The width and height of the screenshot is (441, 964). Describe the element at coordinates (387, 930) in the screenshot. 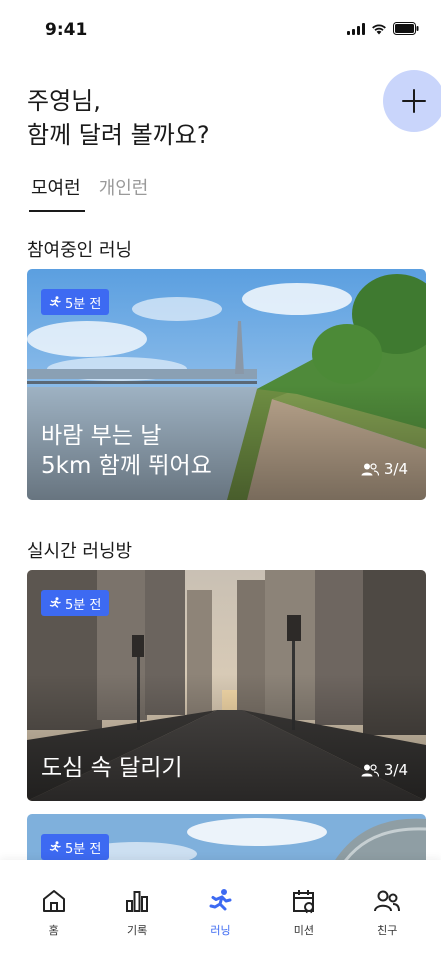

I see `nav-label: 친구` at that location.